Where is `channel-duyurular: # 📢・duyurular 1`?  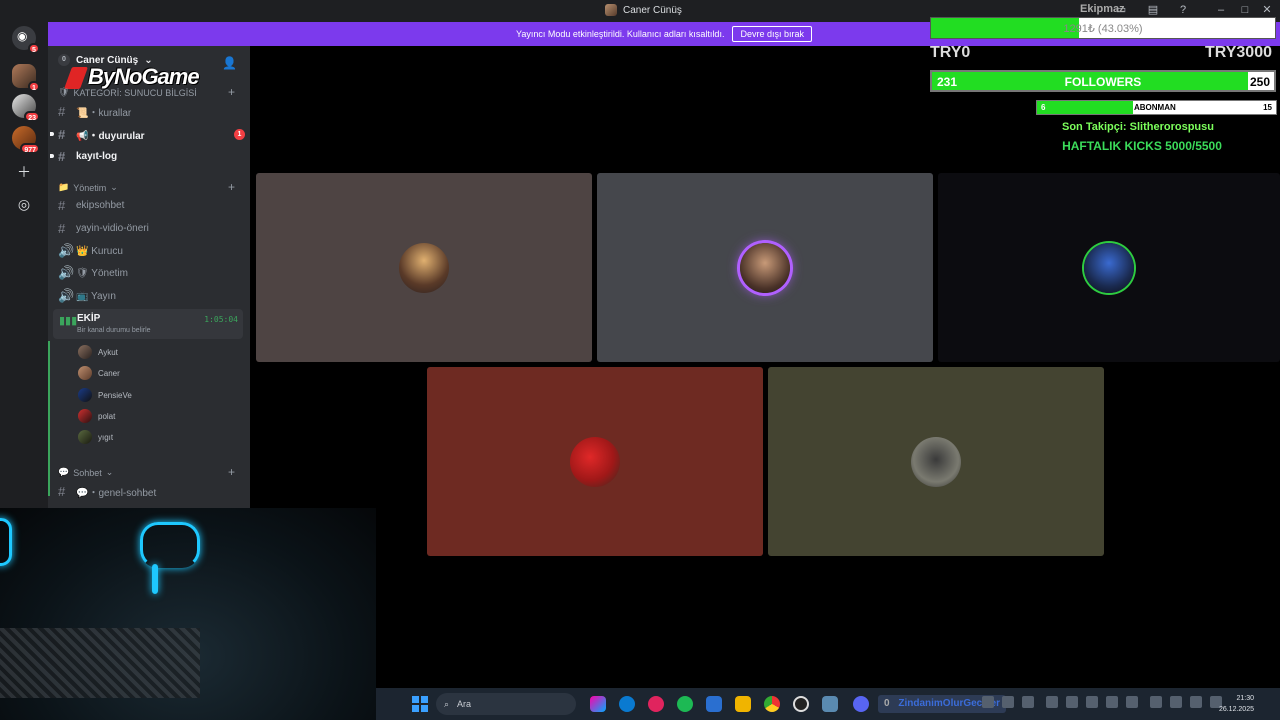
channel-duyurular: # 📢・duyurular 1 is located at coordinates (147, 134).